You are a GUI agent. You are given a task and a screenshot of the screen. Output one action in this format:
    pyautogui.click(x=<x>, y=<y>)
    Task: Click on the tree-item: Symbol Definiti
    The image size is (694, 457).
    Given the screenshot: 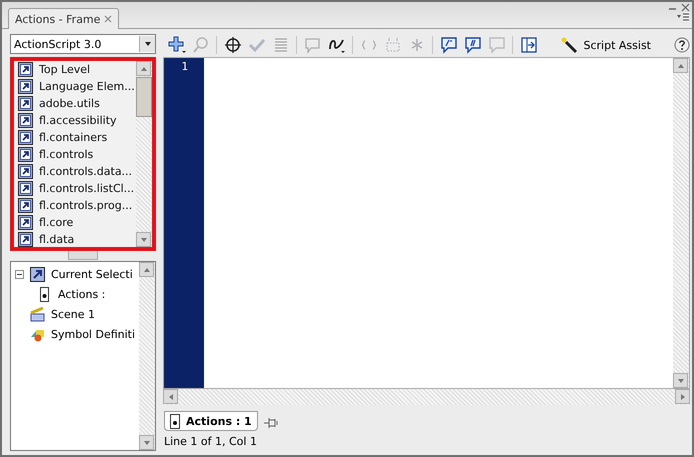 What is the action you would take?
    pyautogui.click(x=75, y=334)
    